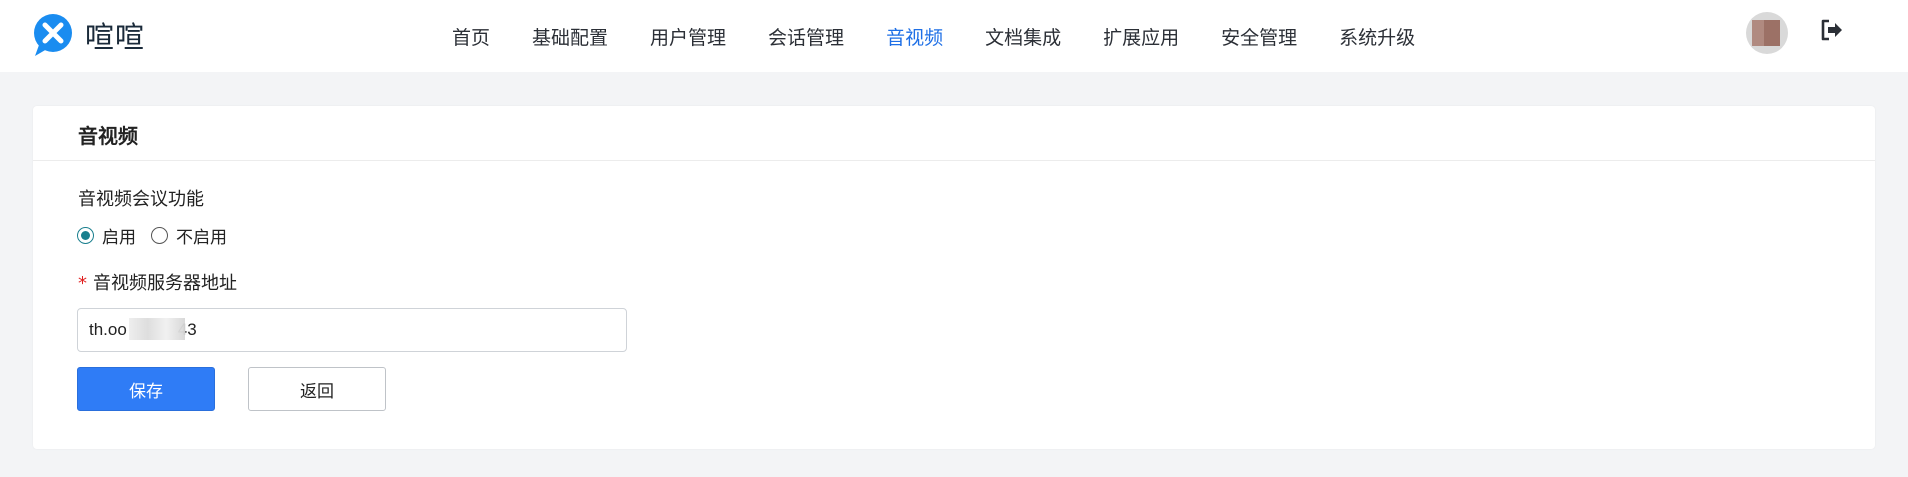 The height and width of the screenshot is (477, 1908). I want to click on radio-disable-label: 不启用, so click(201, 235).